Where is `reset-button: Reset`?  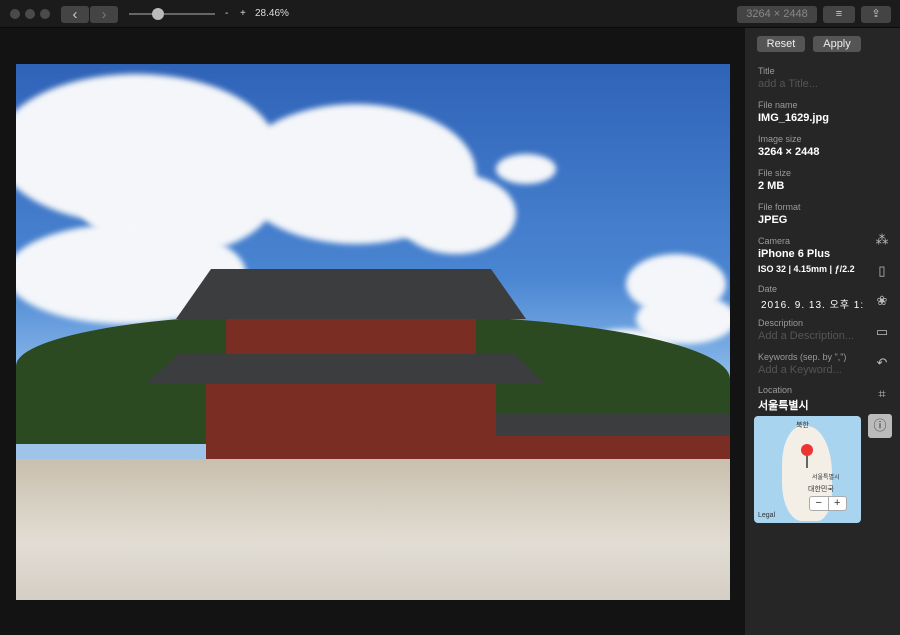 reset-button: Reset is located at coordinates (781, 44).